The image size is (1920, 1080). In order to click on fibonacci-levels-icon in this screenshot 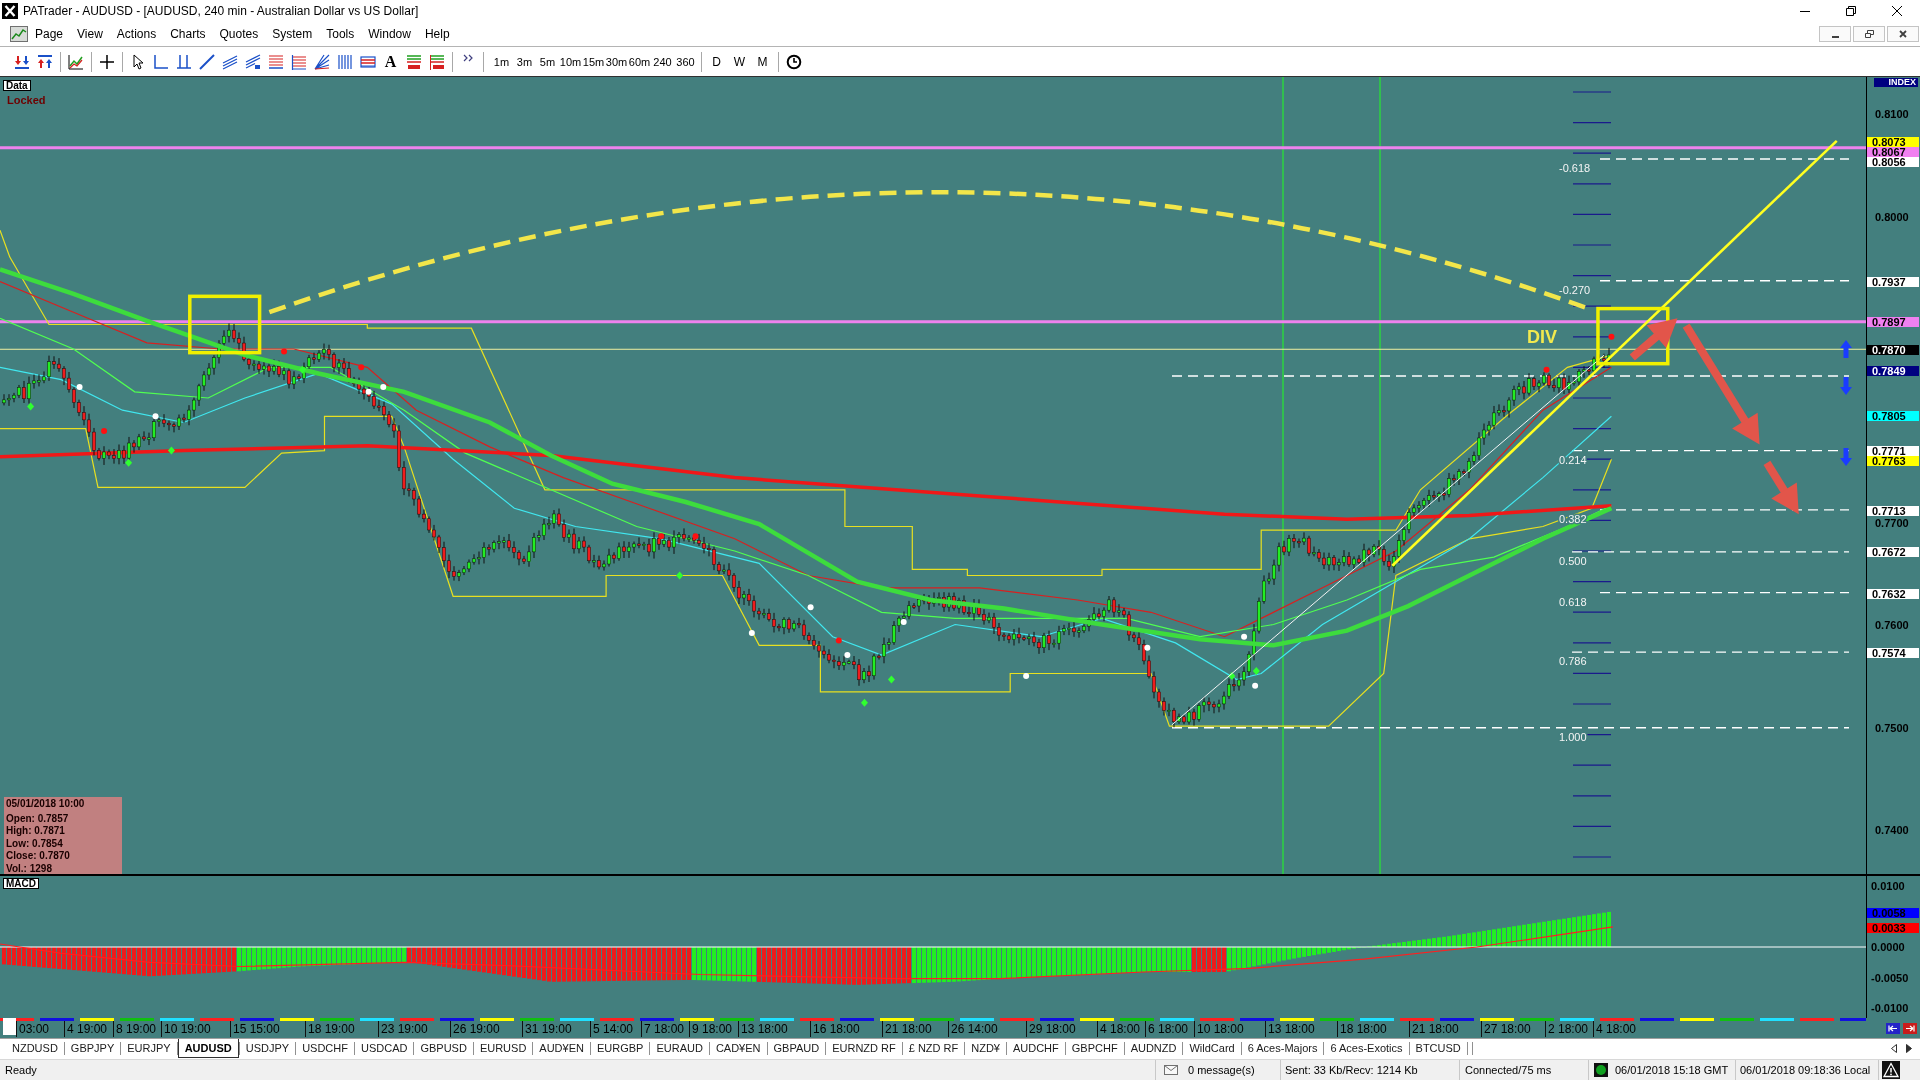, I will do `click(298, 61)`.